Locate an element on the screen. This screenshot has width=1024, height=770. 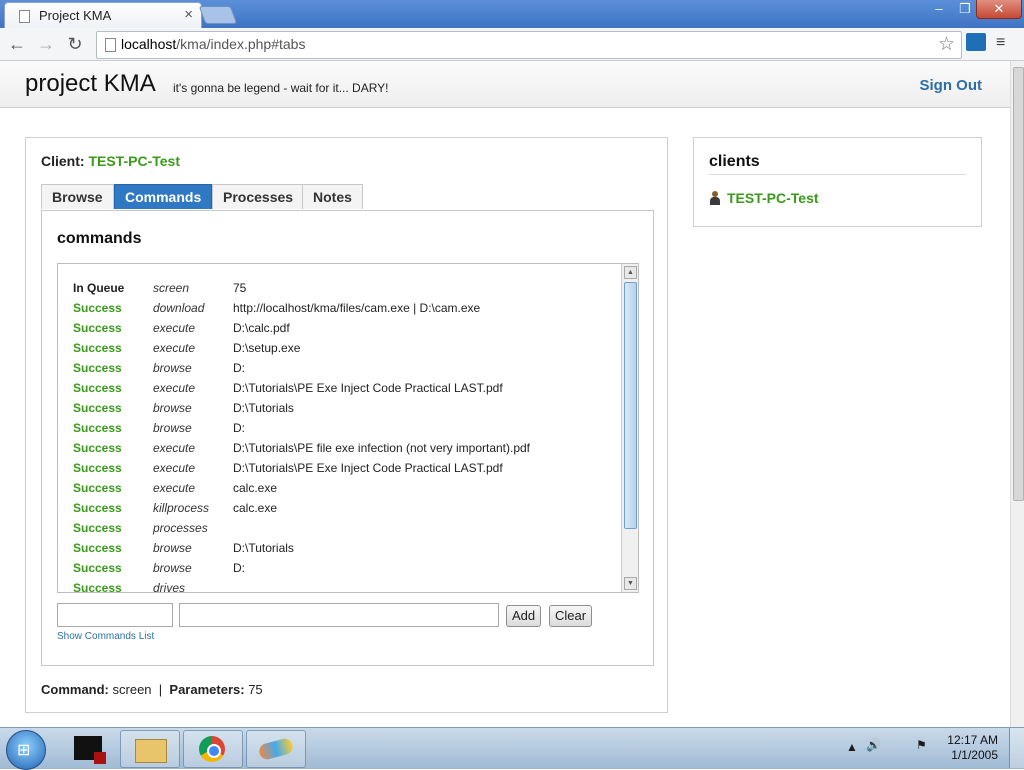
forward-icon: → is located at coordinates (46, 44).